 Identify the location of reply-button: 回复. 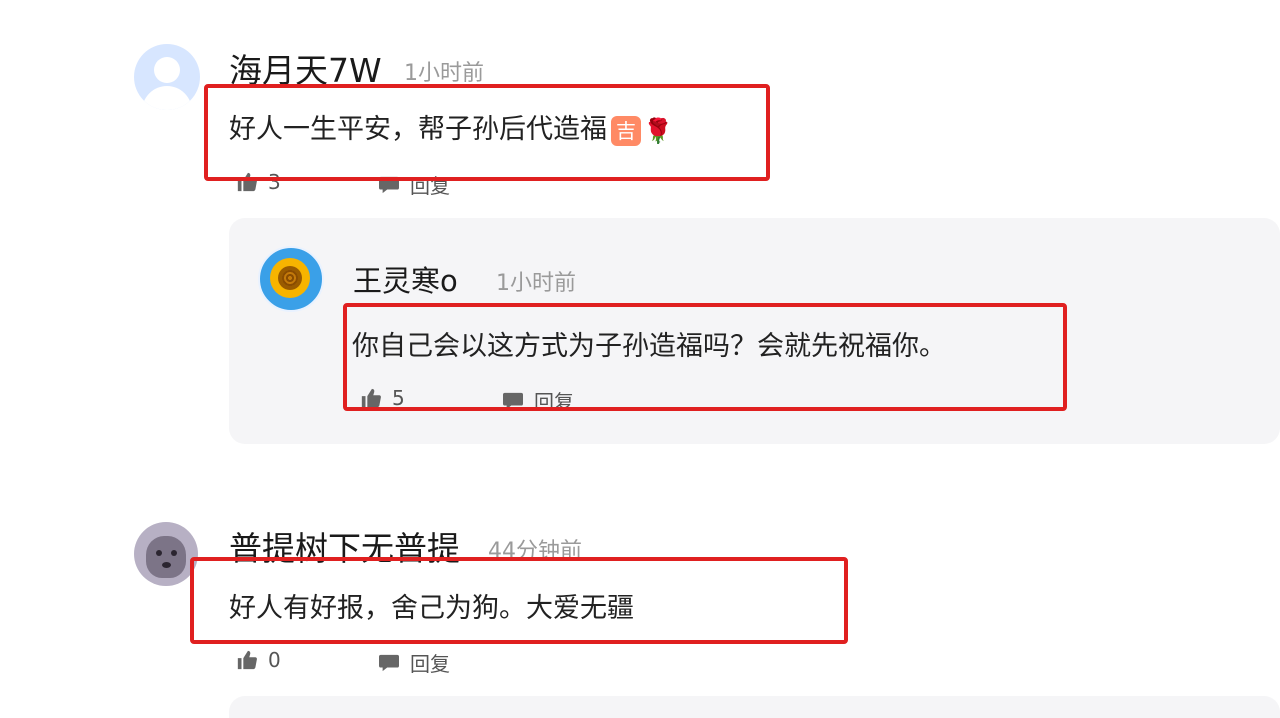
(414, 662).